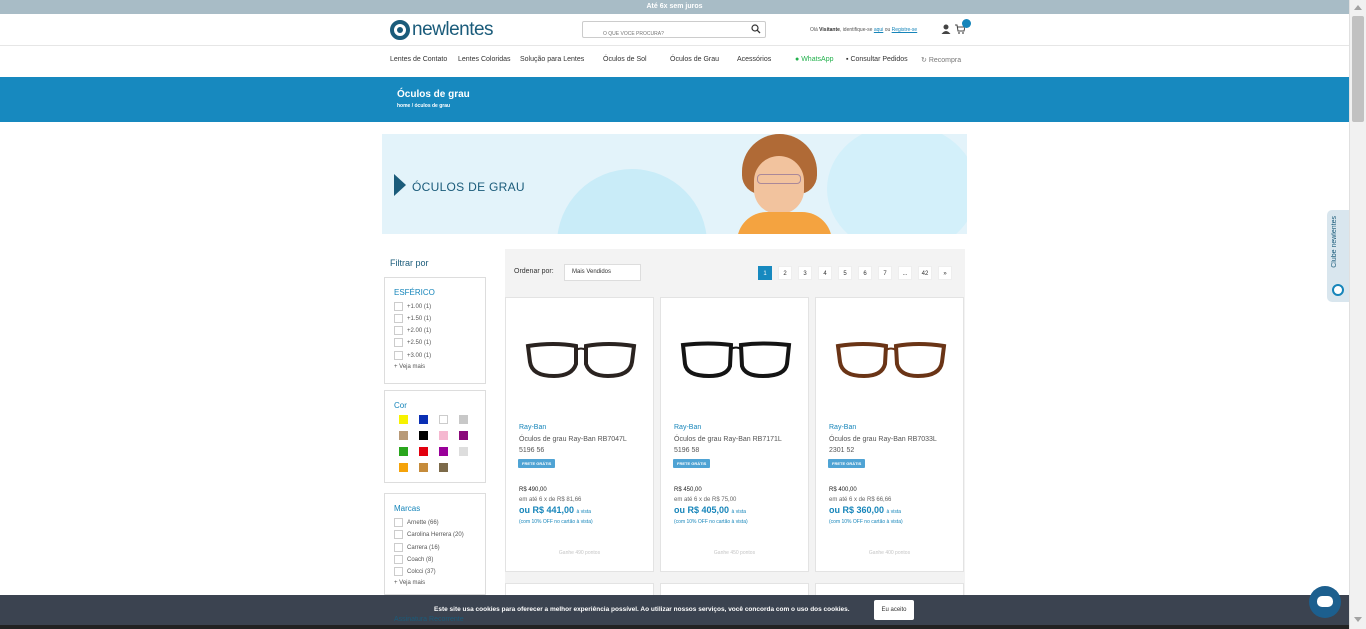 This screenshot has width=1366, height=629. What do you see at coordinates (415, 571) in the screenshot?
I see `filter-option: Colcci (37)` at bounding box center [415, 571].